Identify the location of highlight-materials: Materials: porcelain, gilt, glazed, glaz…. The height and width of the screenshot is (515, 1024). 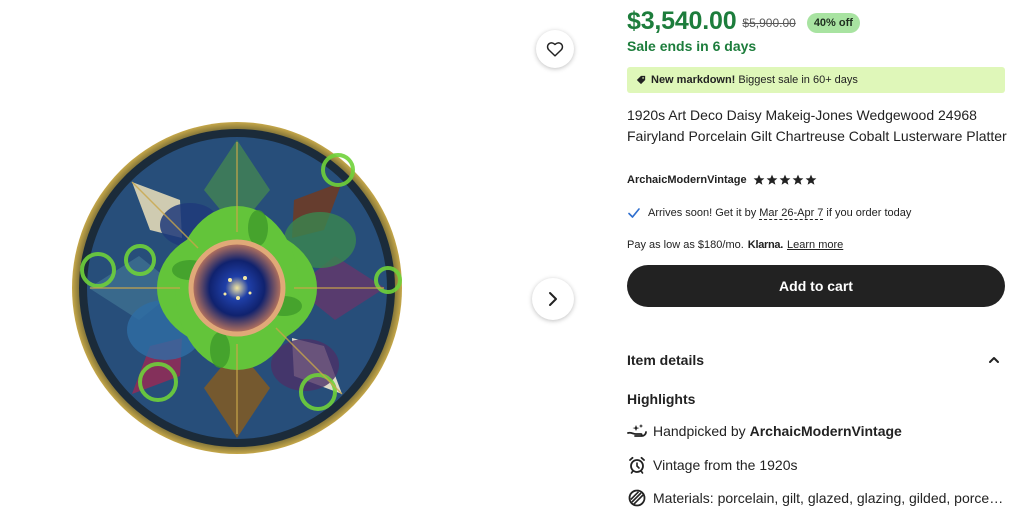
(816, 498).